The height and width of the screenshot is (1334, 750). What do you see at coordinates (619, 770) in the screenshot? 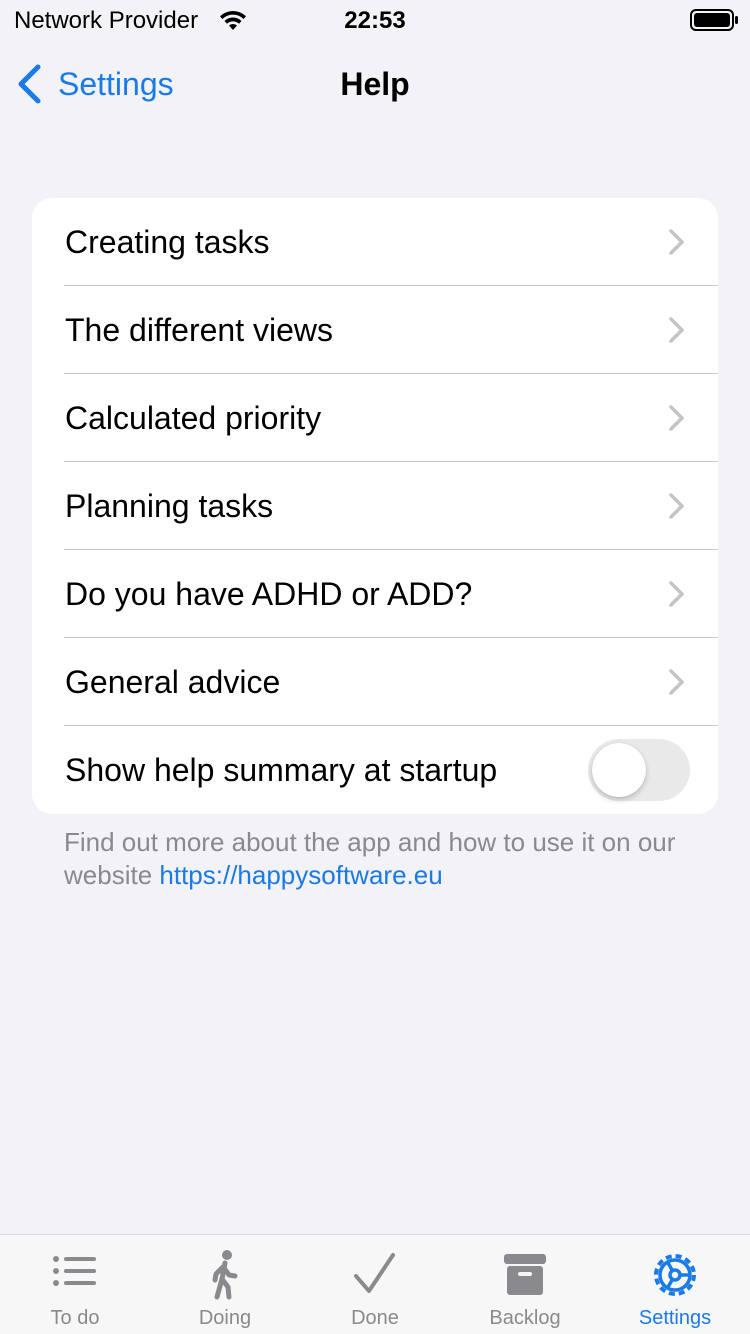
I see `toggle-knob` at bounding box center [619, 770].